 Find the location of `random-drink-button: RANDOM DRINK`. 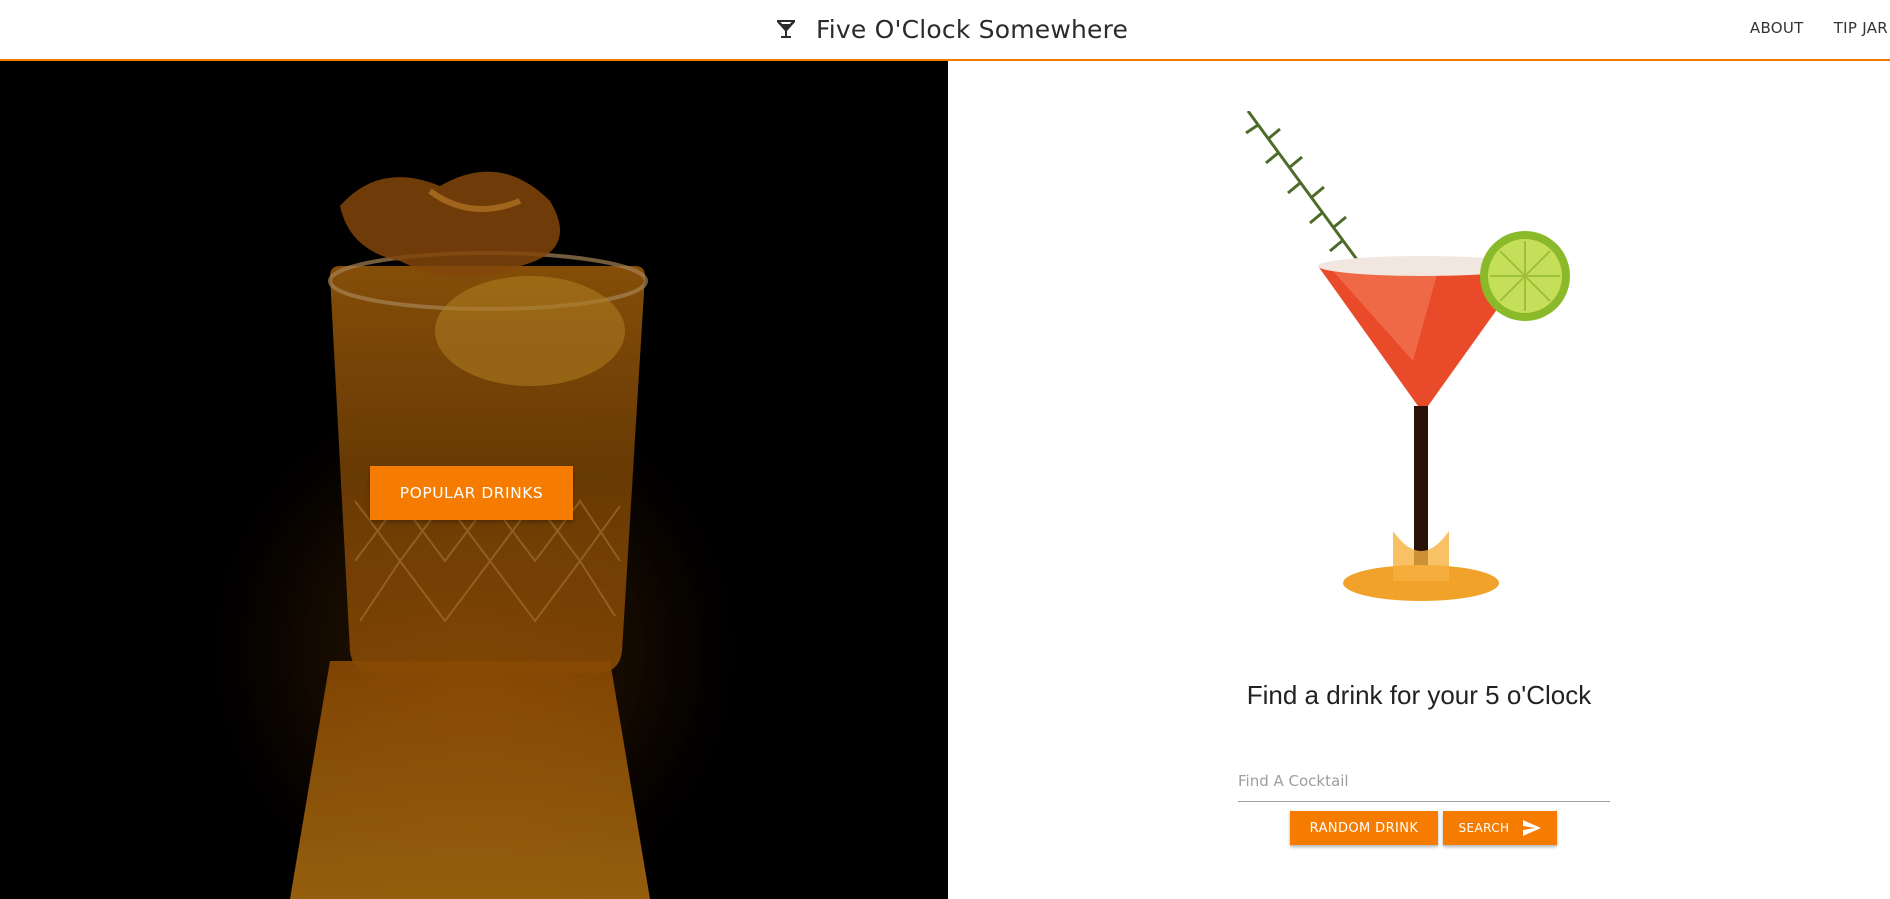

random-drink-button: RANDOM DRINK is located at coordinates (1364, 828).